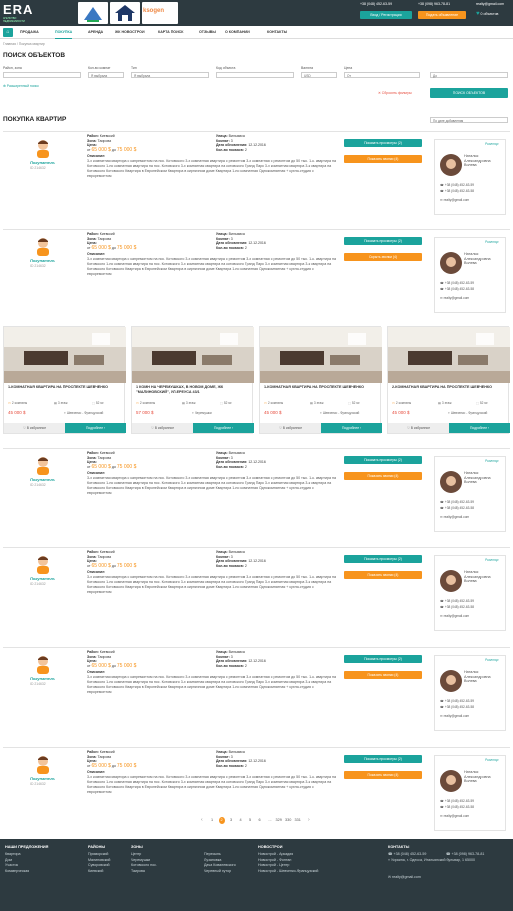 Image resolution: width=513 pixels, height=911 pixels. What do you see at coordinates (144, 872) in the screenshot?
I see `footer-link: Таирова` at bounding box center [144, 872].